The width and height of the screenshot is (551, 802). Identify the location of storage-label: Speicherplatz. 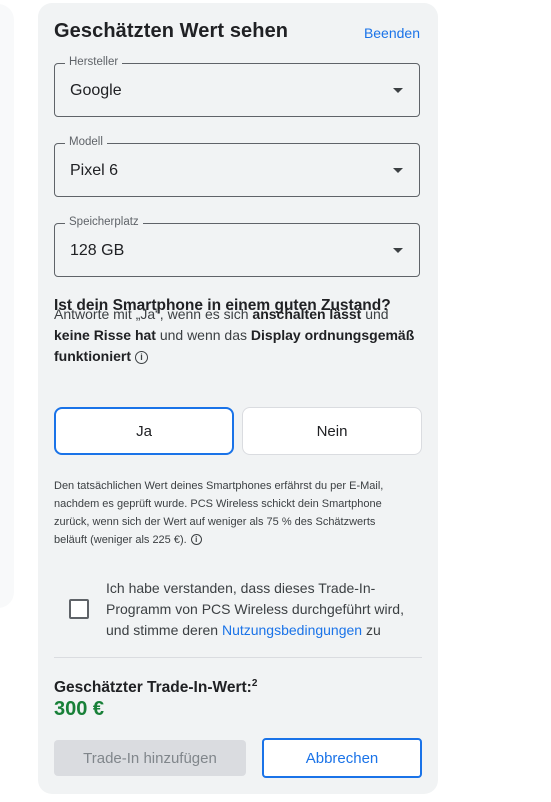
(104, 222).